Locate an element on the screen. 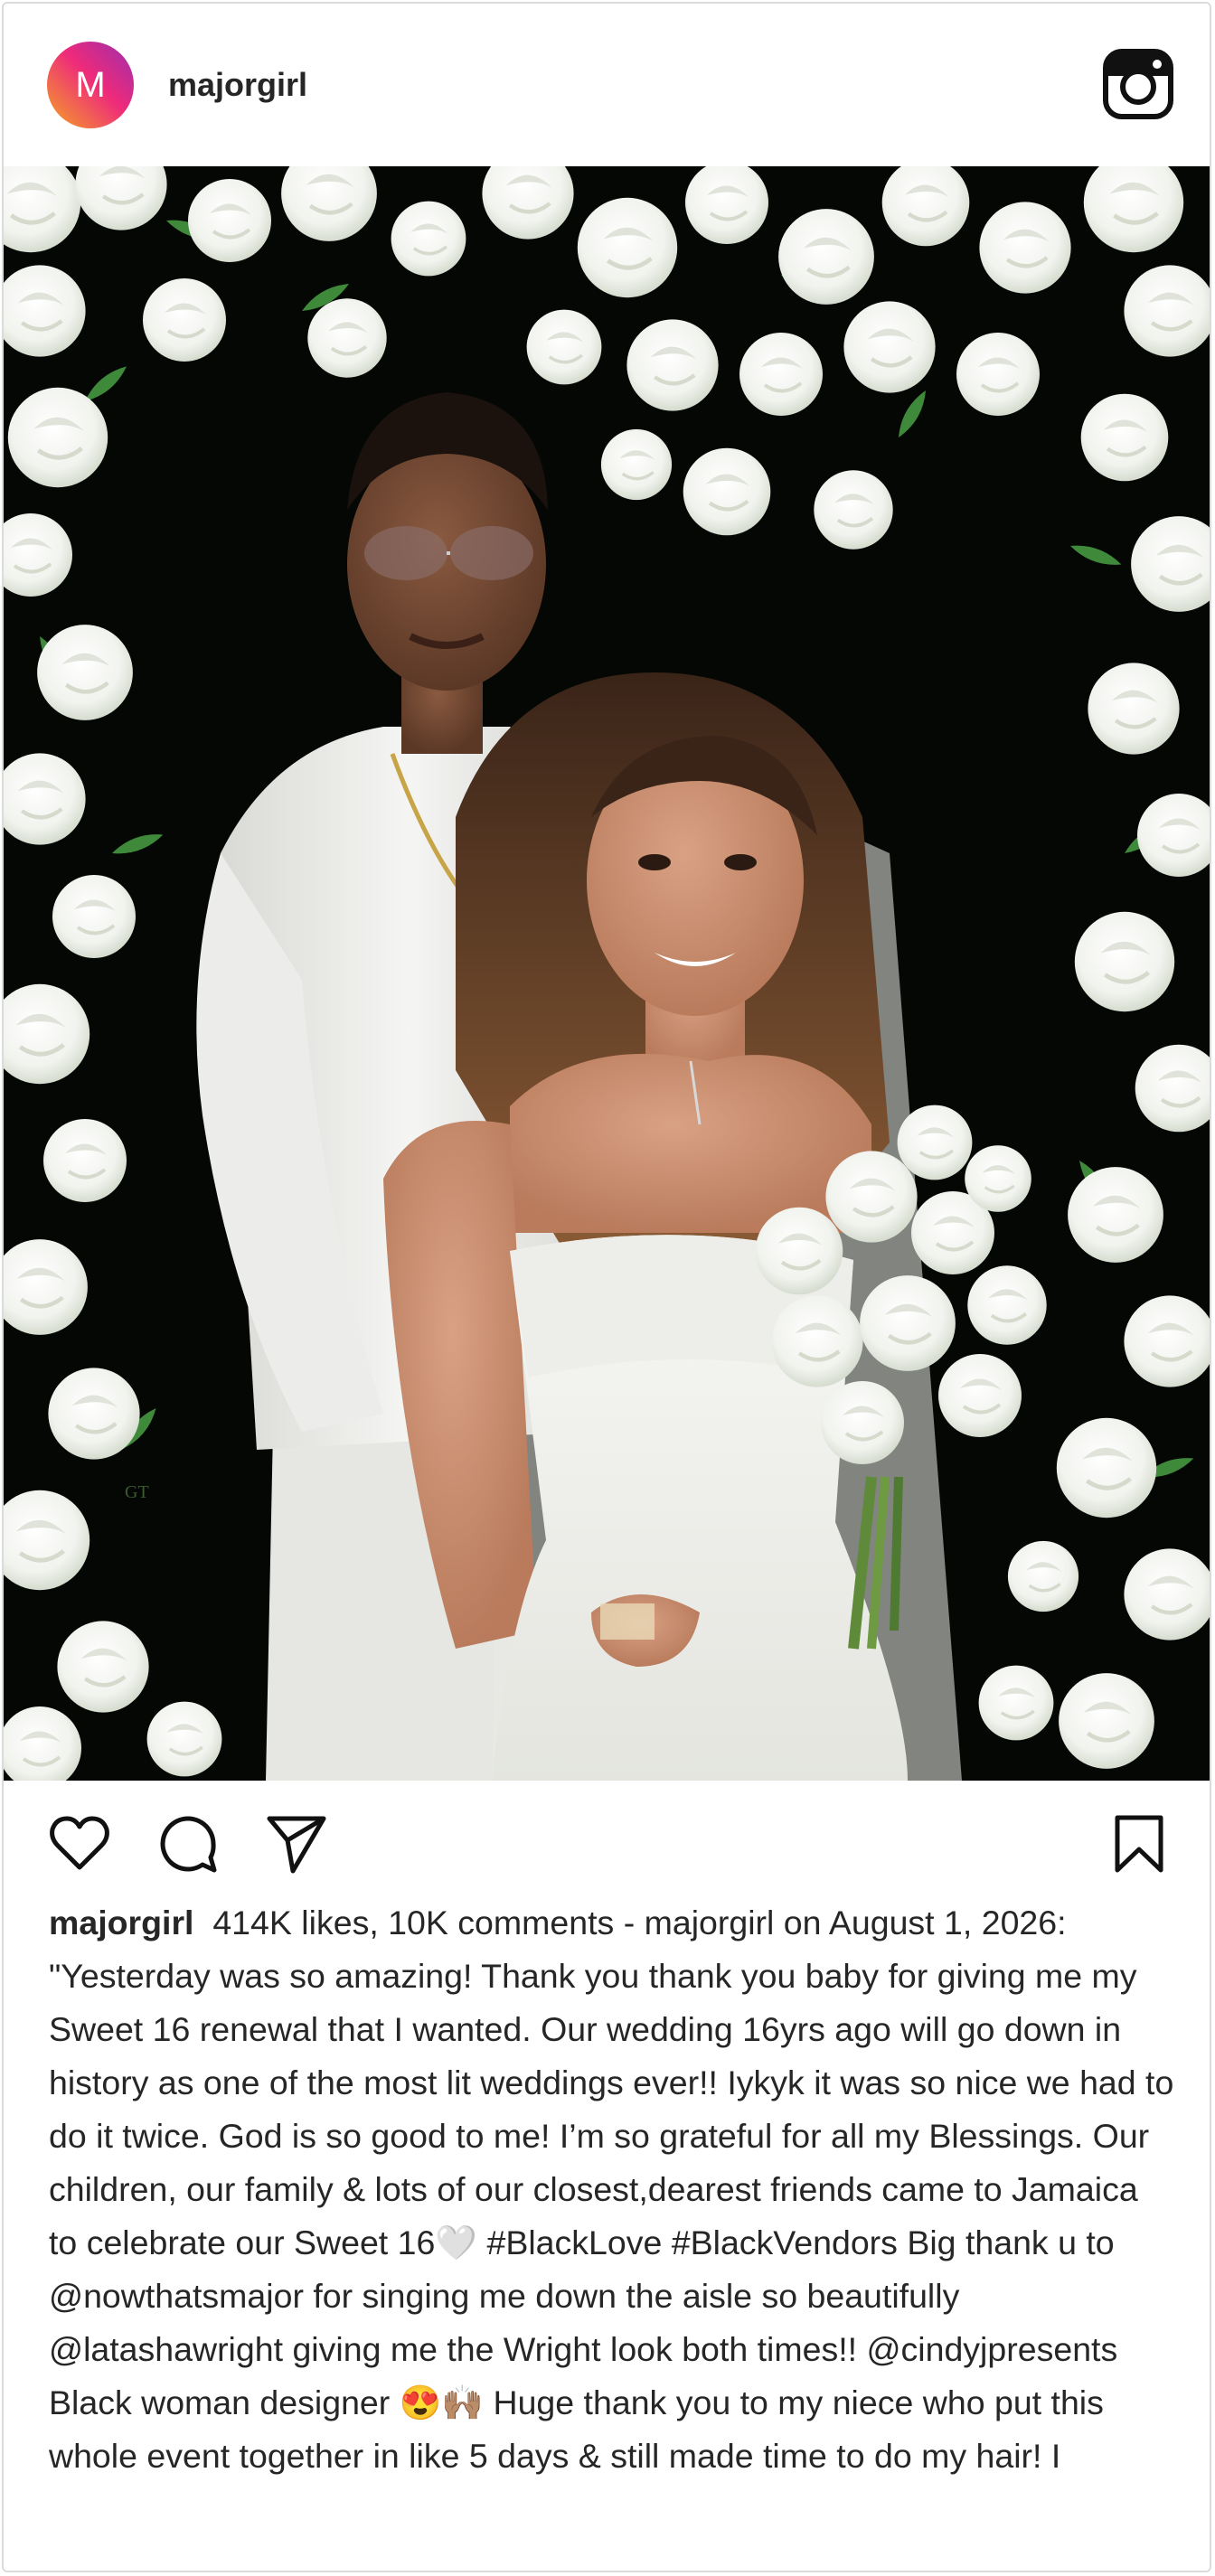 The image size is (1215, 2576). caption-username: majorgirl is located at coordinates (121, 1923).